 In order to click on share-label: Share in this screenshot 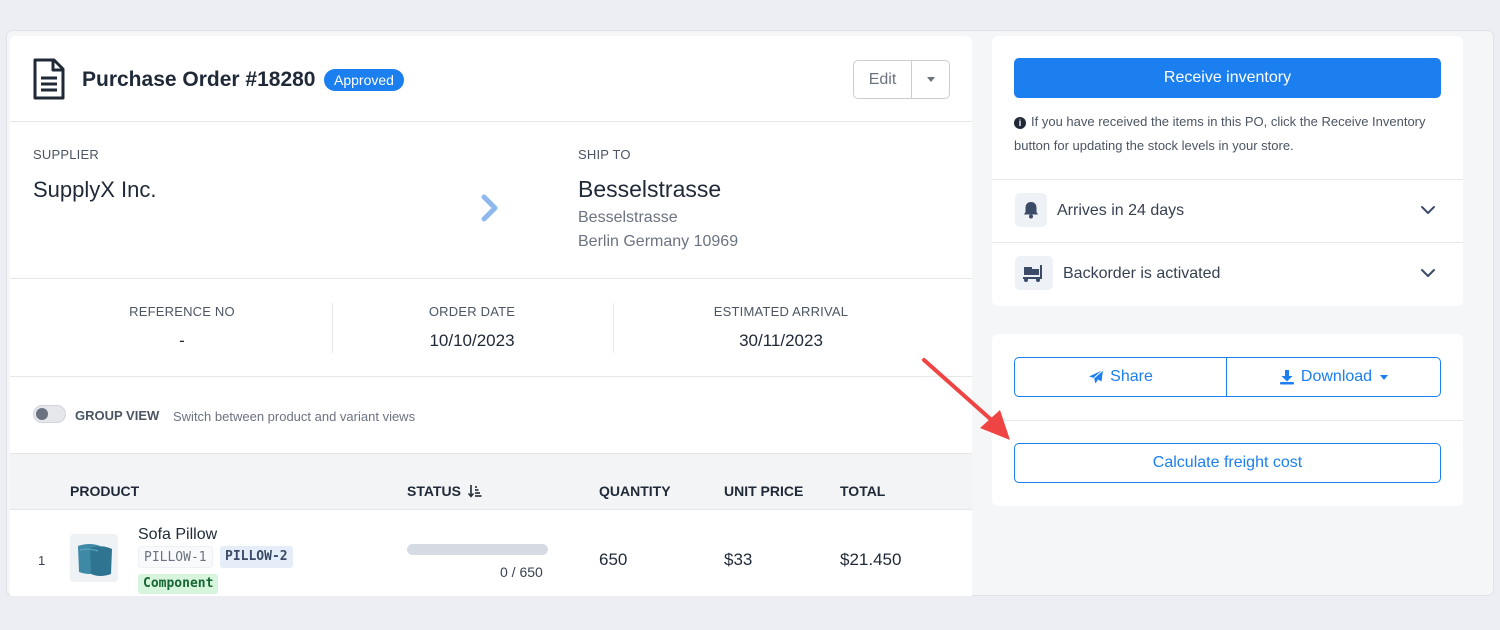, I will do `click(1131, 376)`.